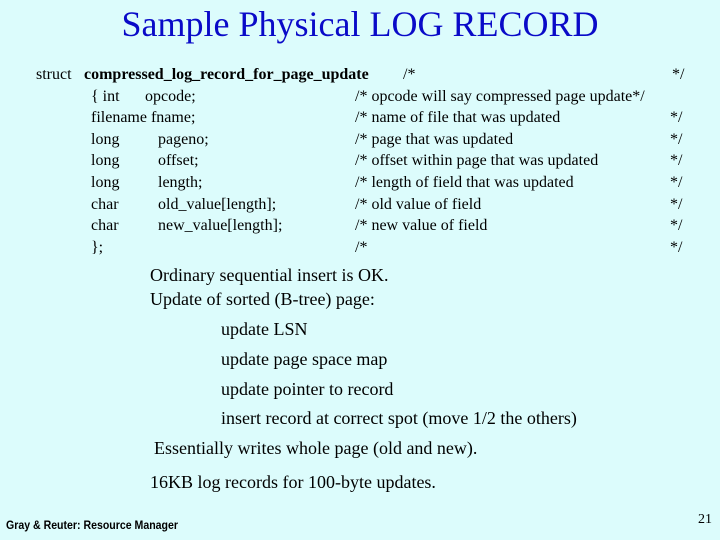 The image size is (720, 540). I want to click on field-name: opcode;, so click(170, 96).